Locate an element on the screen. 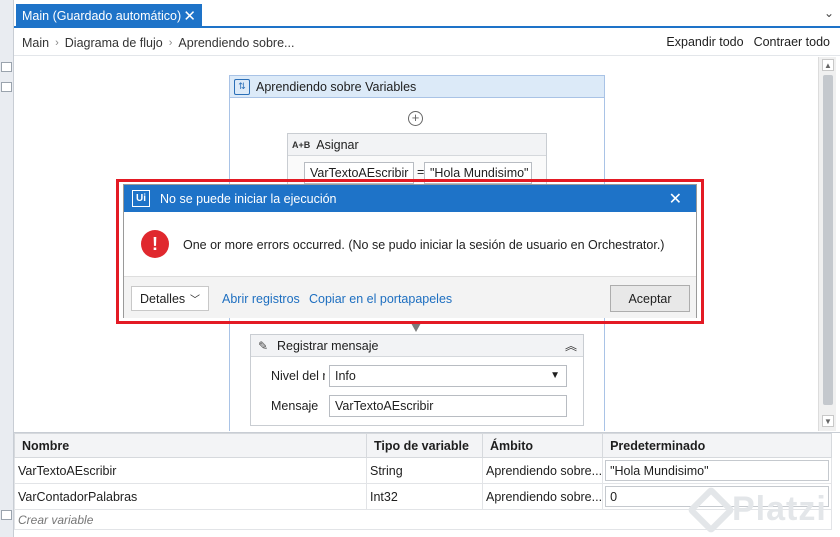  column-header-type: Tipo de variable is located at coordinates (424, 445).